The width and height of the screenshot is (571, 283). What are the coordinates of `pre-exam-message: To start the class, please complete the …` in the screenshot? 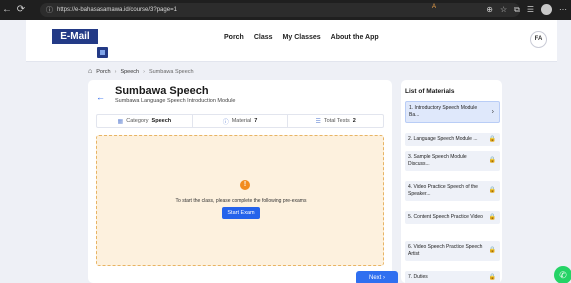 It's located at (241, 201).